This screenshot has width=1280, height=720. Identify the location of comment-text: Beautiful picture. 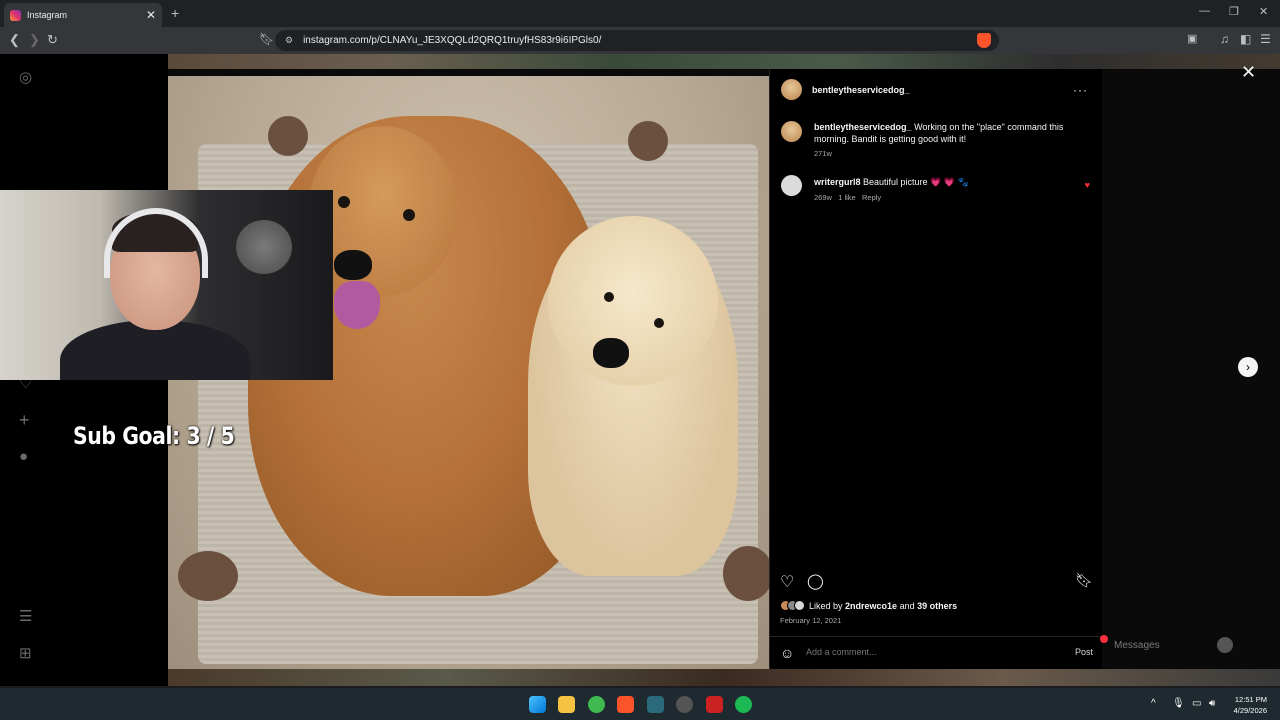
(895, 182).